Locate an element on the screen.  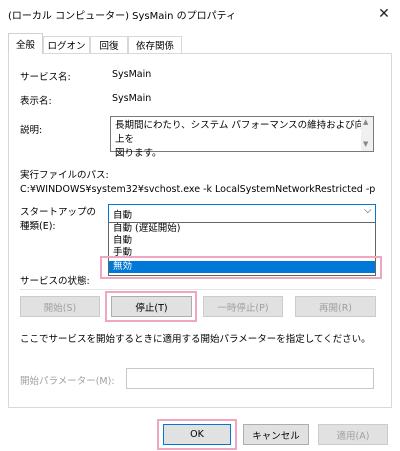
scroll-up-icon: ▲ is located at coordinates (365, 122).